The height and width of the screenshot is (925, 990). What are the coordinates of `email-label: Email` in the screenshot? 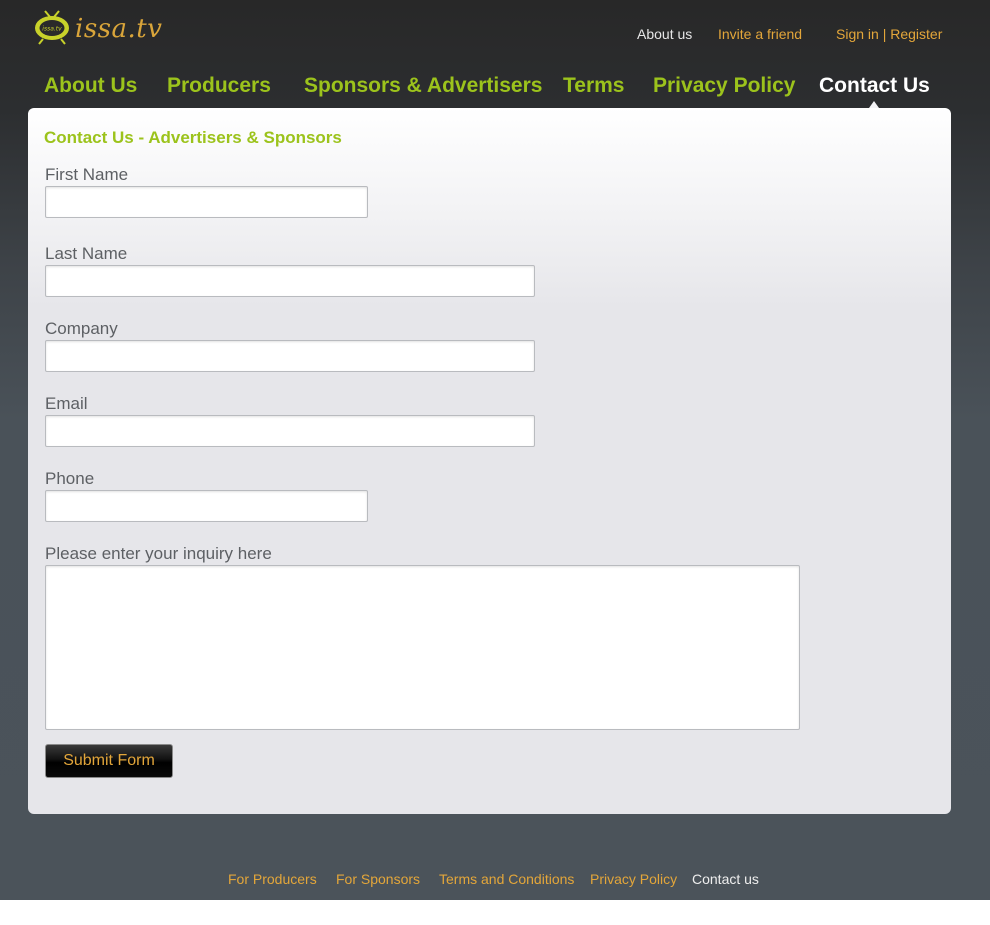 It's located at (66, 403).